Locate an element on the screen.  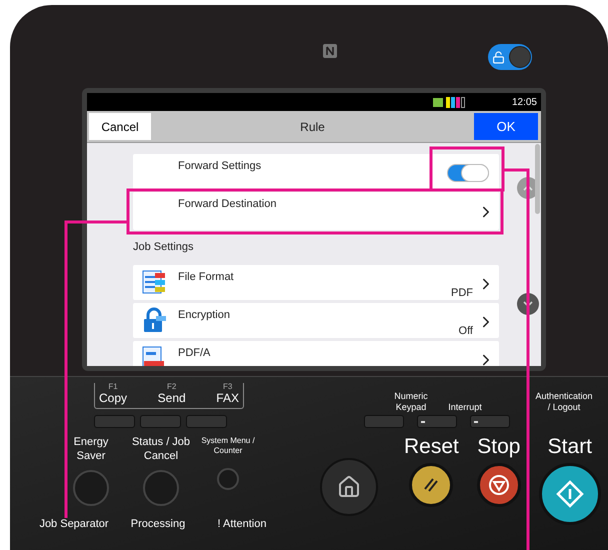
stop-icon is located at coordinates (499, 485).